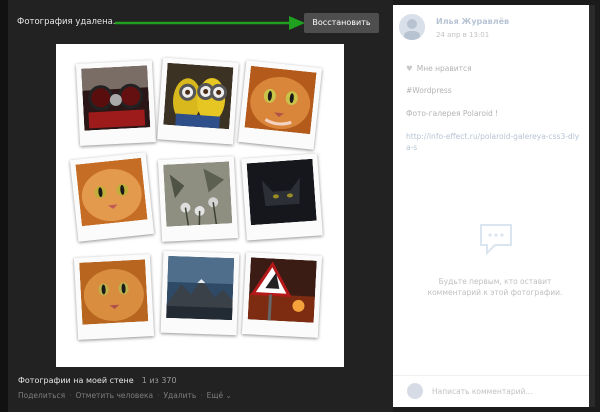 The image size is (600, 412). Describe the element at coordinates (159, 380) in the screenshot. I see `photo-counter: 1 из 370` at that location.